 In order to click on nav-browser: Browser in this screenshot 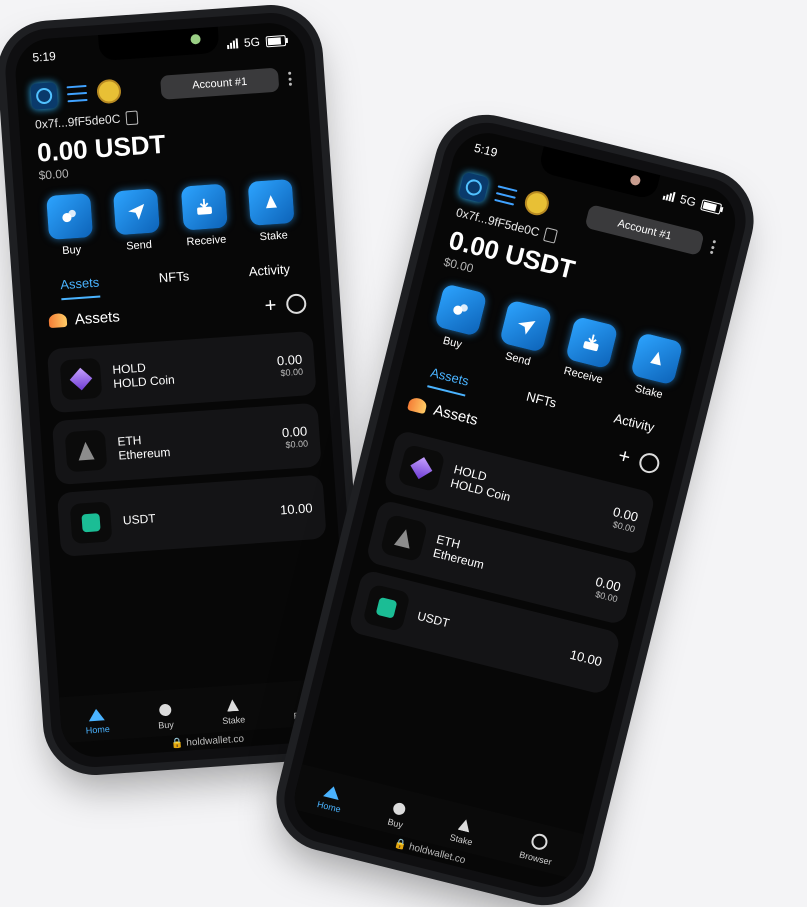, I will do `click(537, 848)`.